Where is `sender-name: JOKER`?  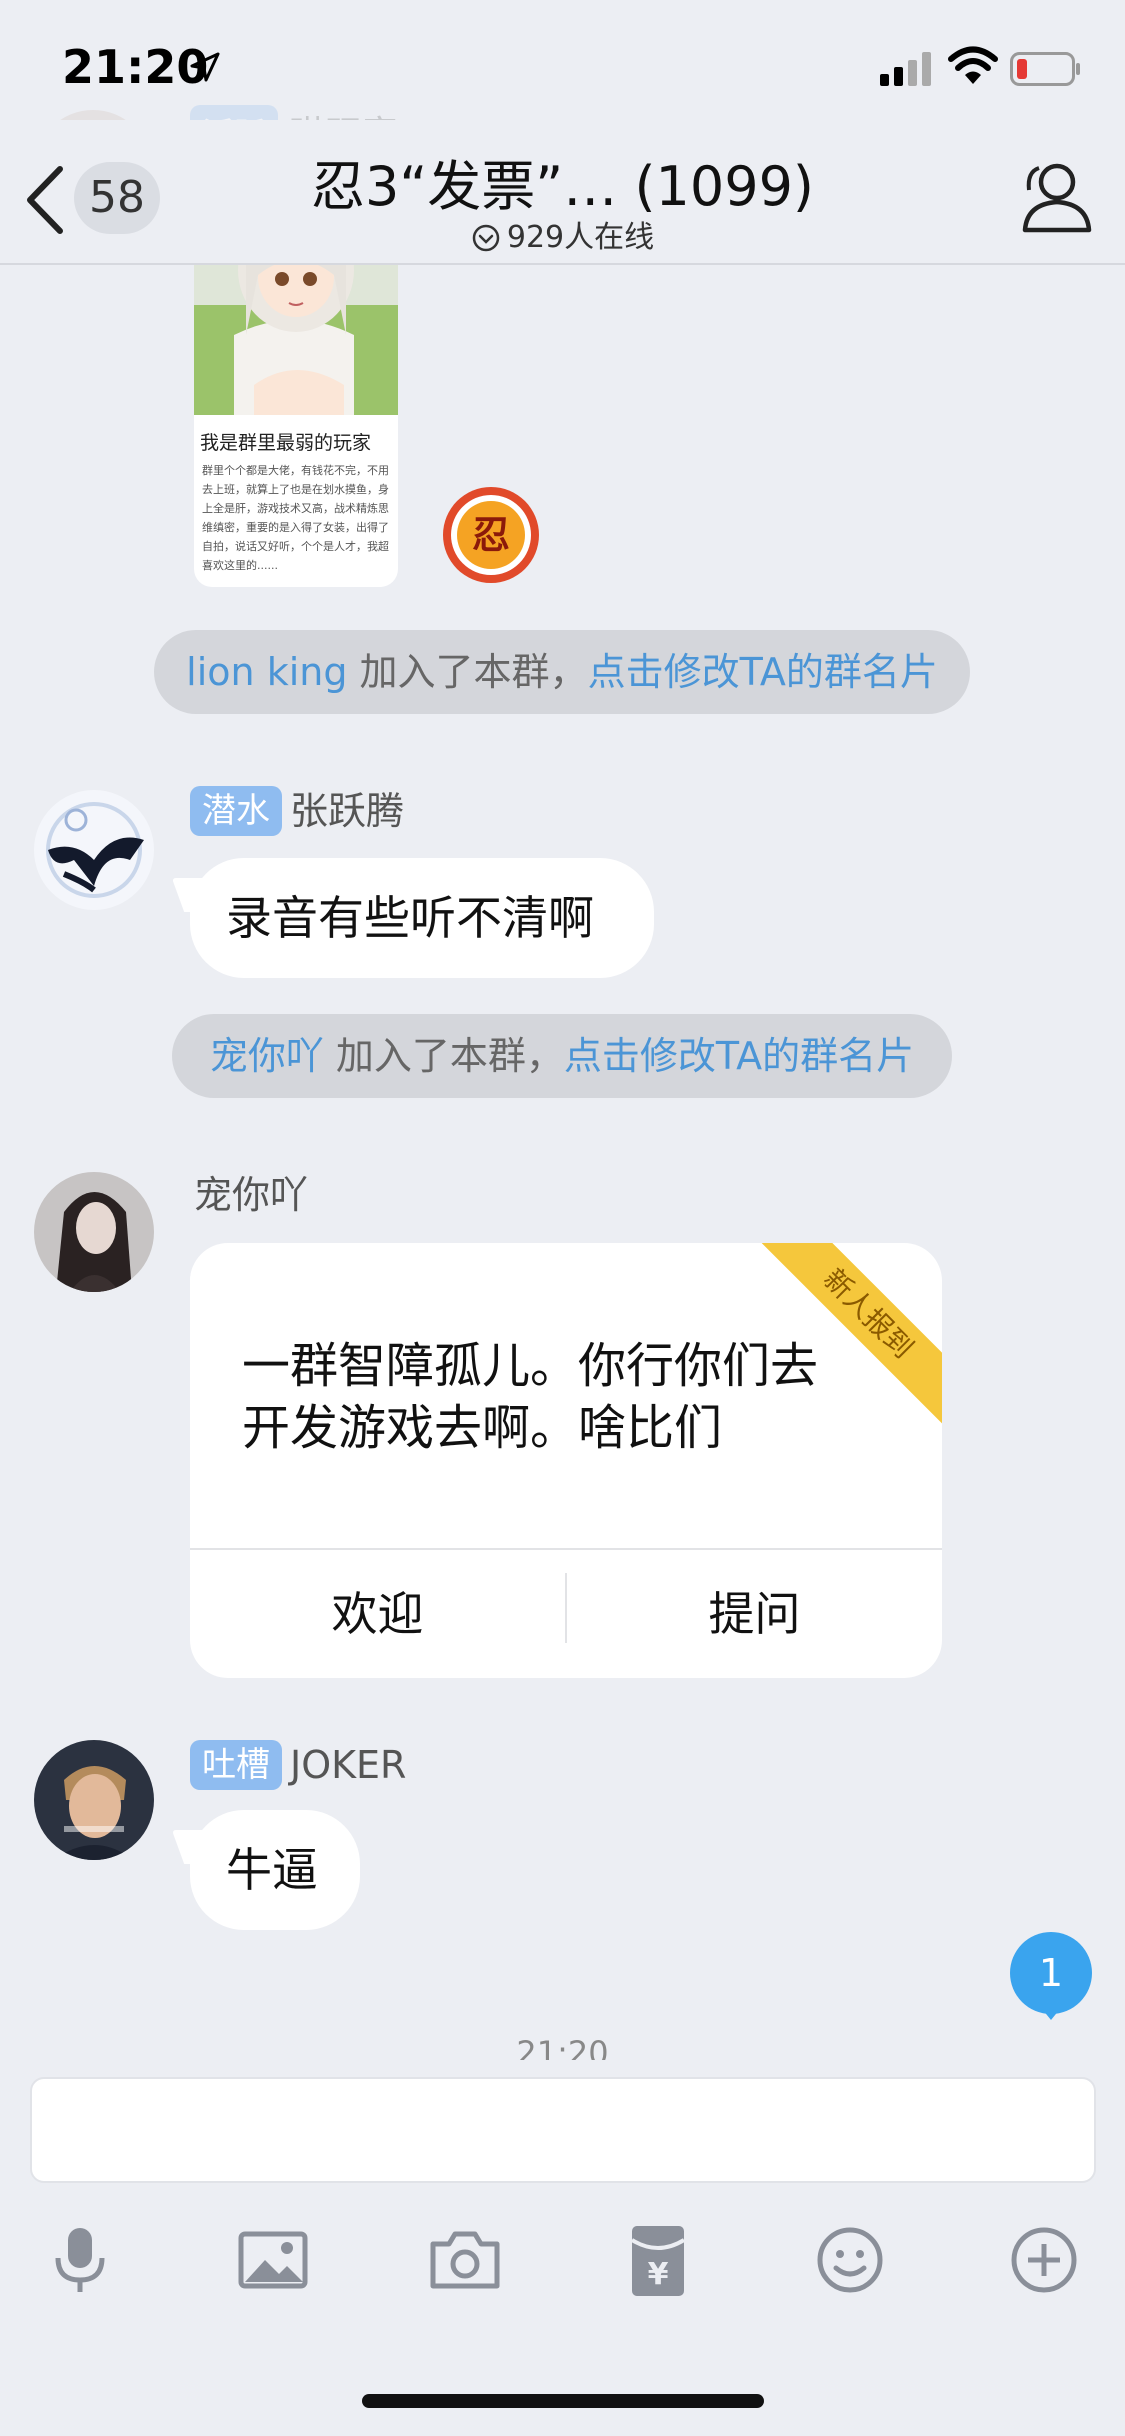 sender-name: JOKER is located at coordinates (348, 1765).